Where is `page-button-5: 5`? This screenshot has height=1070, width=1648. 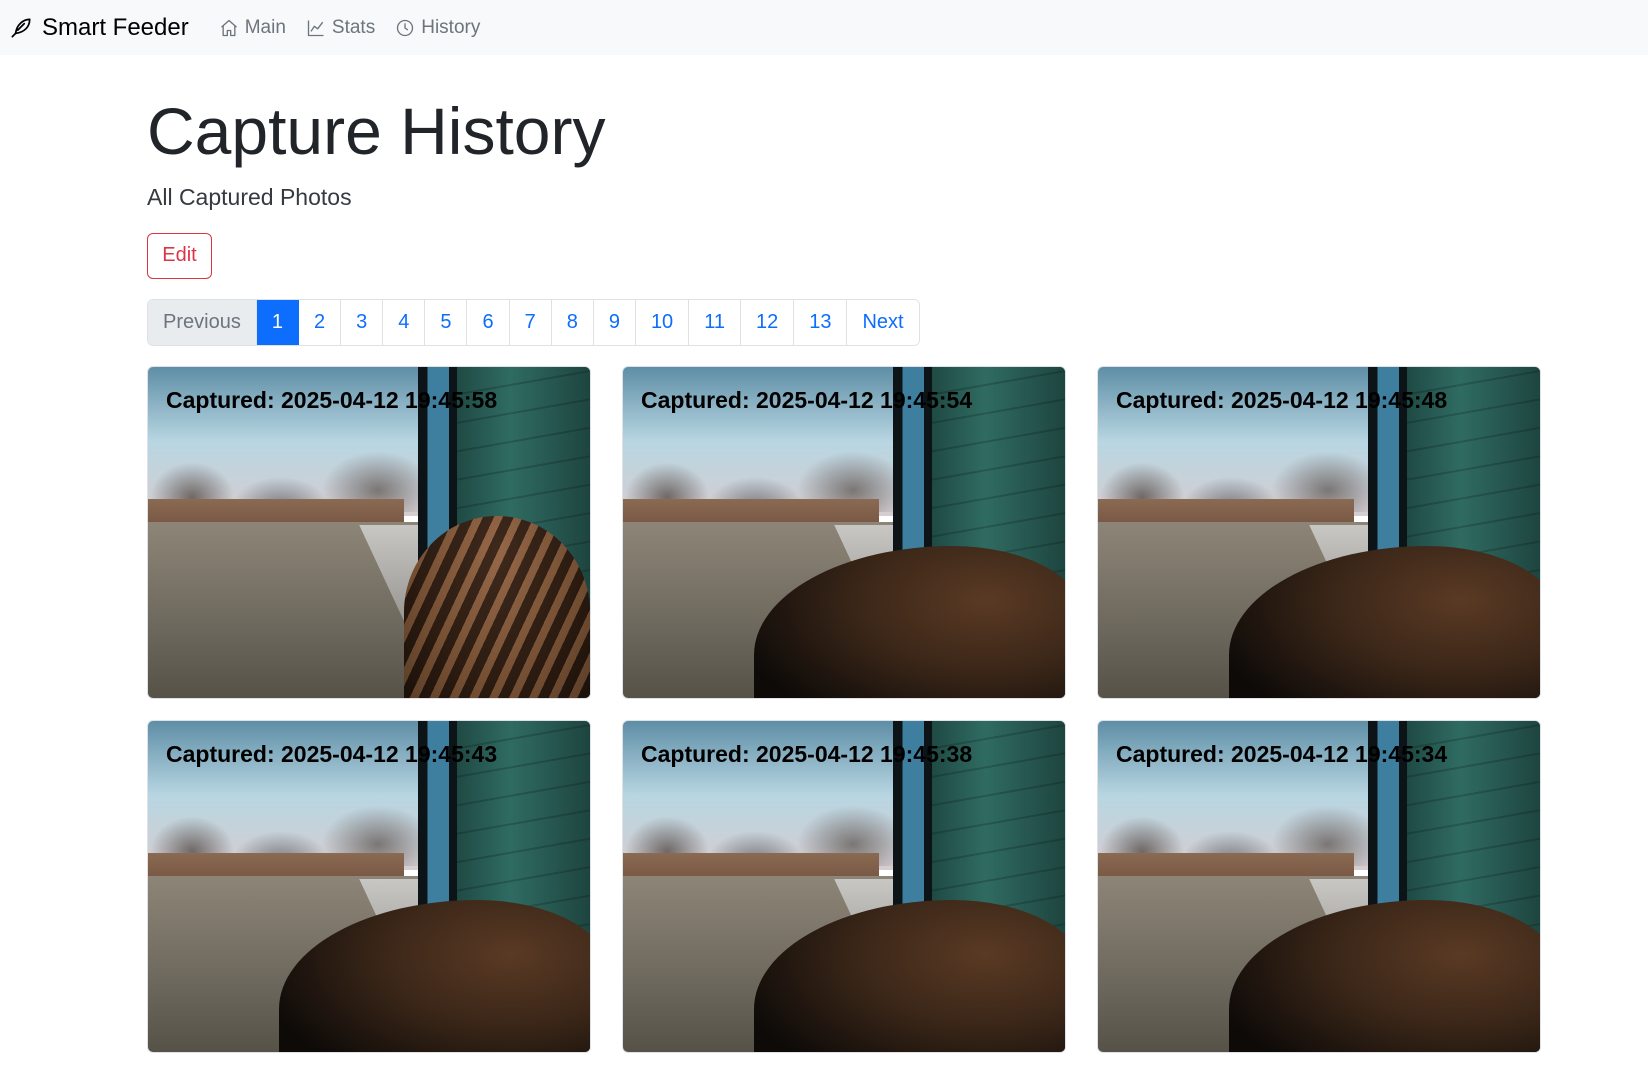 page-button-5: 5 is located at coordinates (446, 322).